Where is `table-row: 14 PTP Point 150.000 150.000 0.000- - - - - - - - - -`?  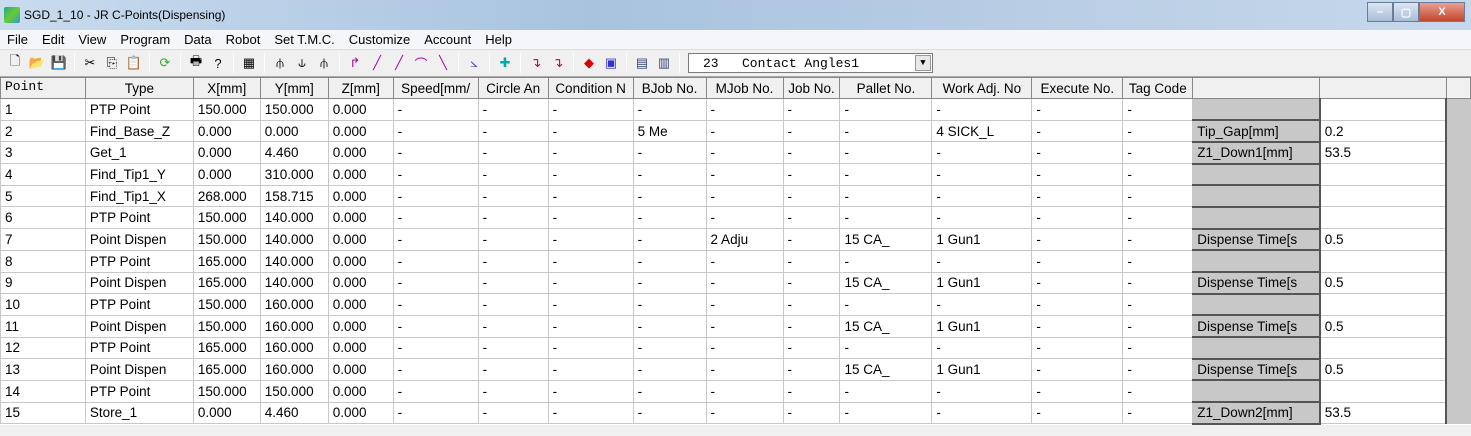
table-row: 14 PTP Point 150.000 150.000 0.000- - - - - - - - - - is located at coordinates (735, 391).